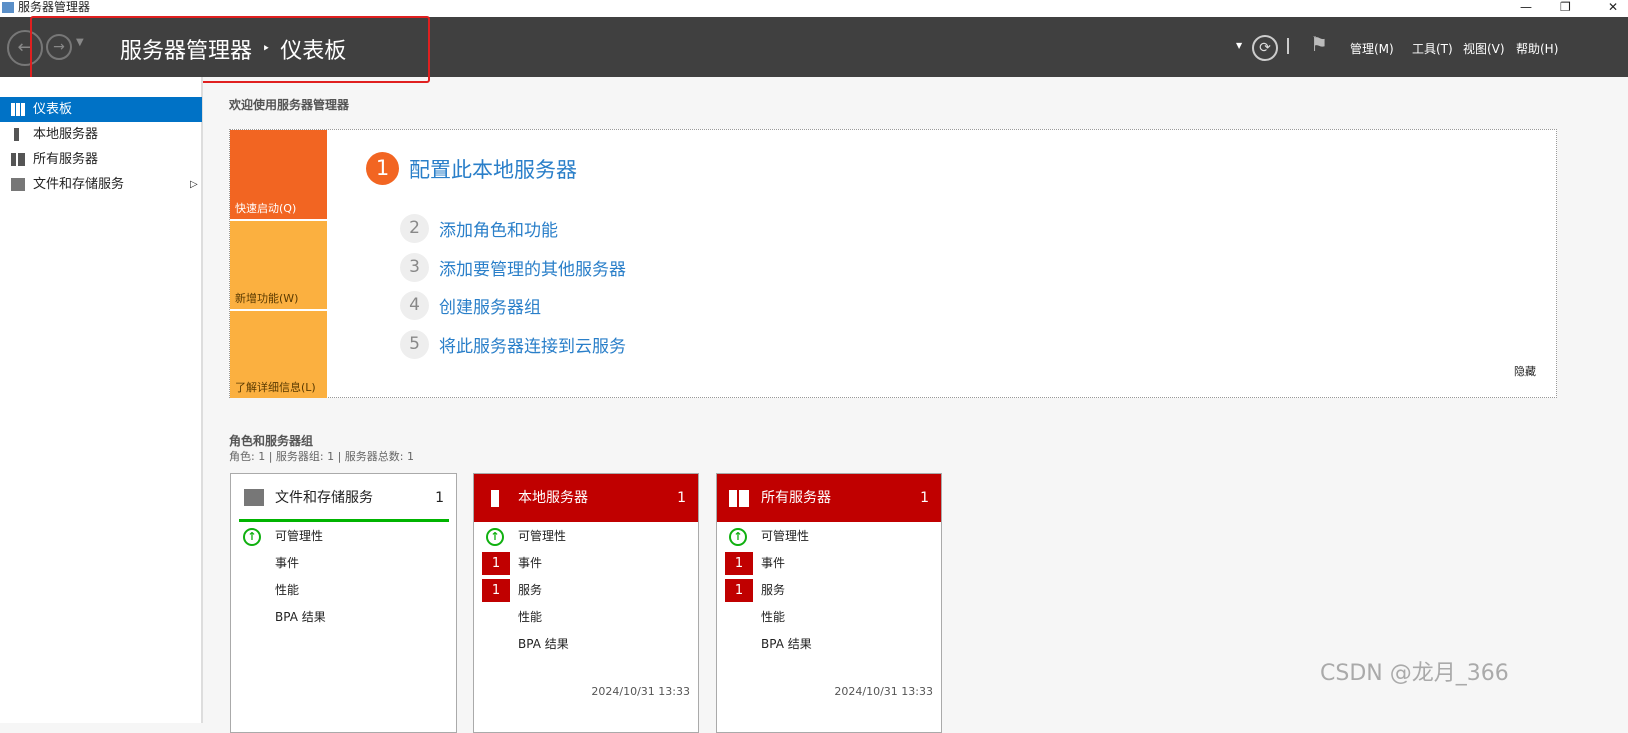  Describe the element at coordinates (479, 228) in the screenshot. I see `step-add-roles: 2 添加角色和功能` at that location.